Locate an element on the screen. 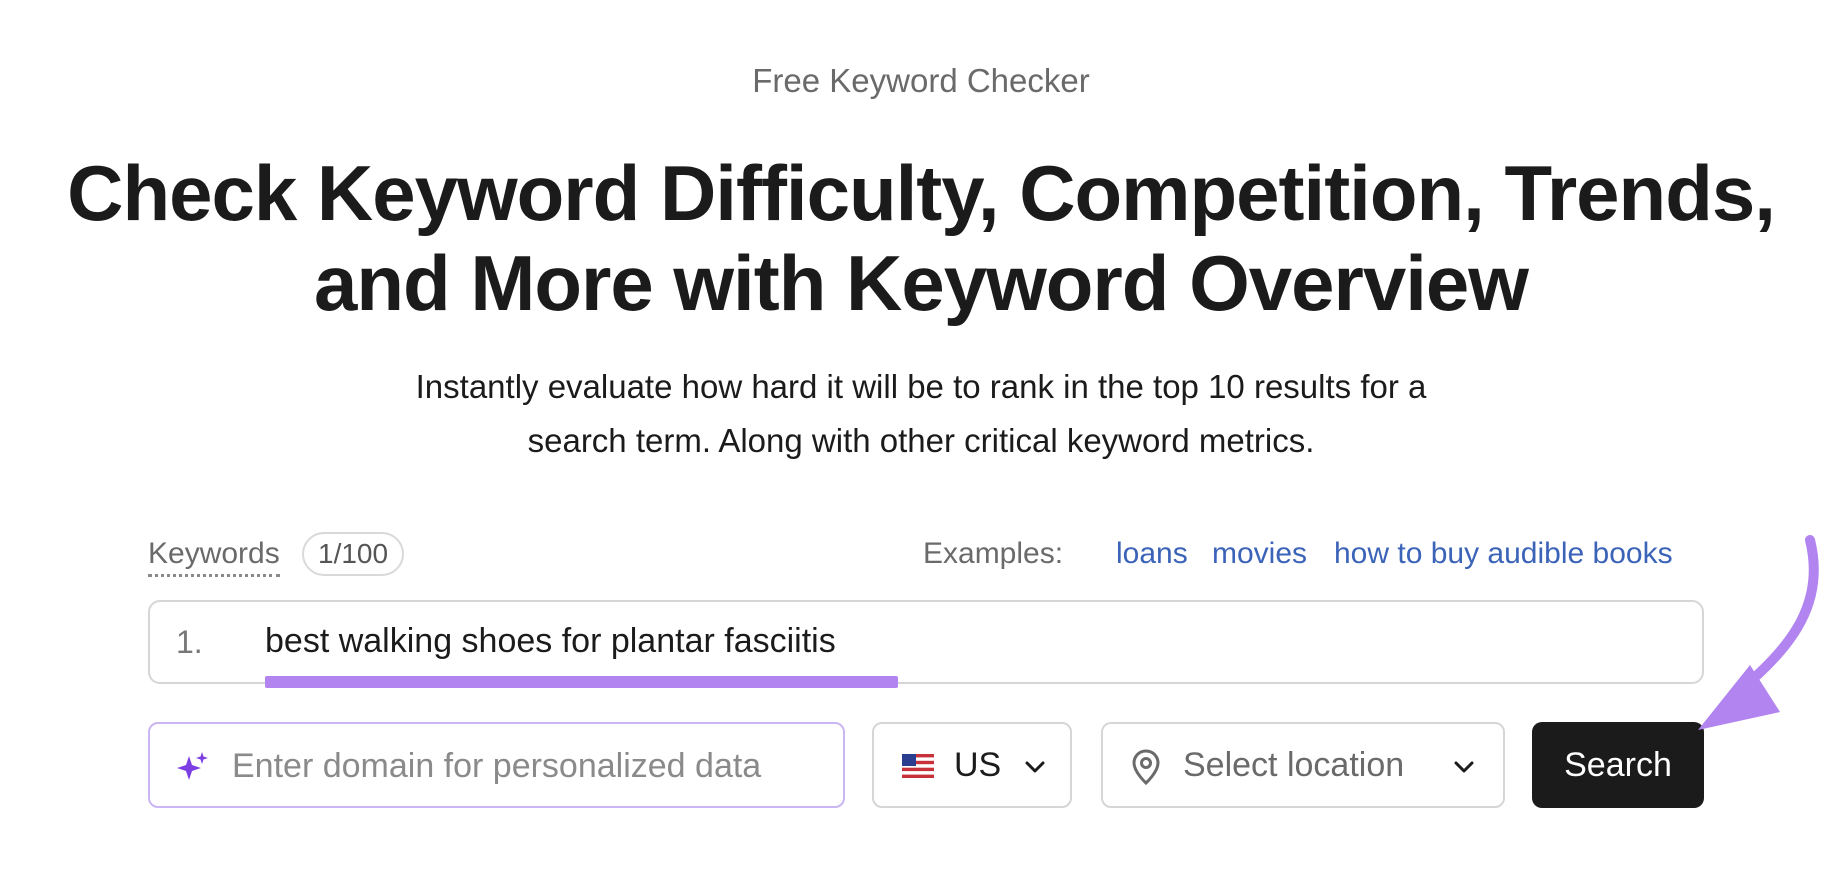 Image resolution: width=1842 pixels, height=870 pixels. domain-field is located at coordinates (496, 765).